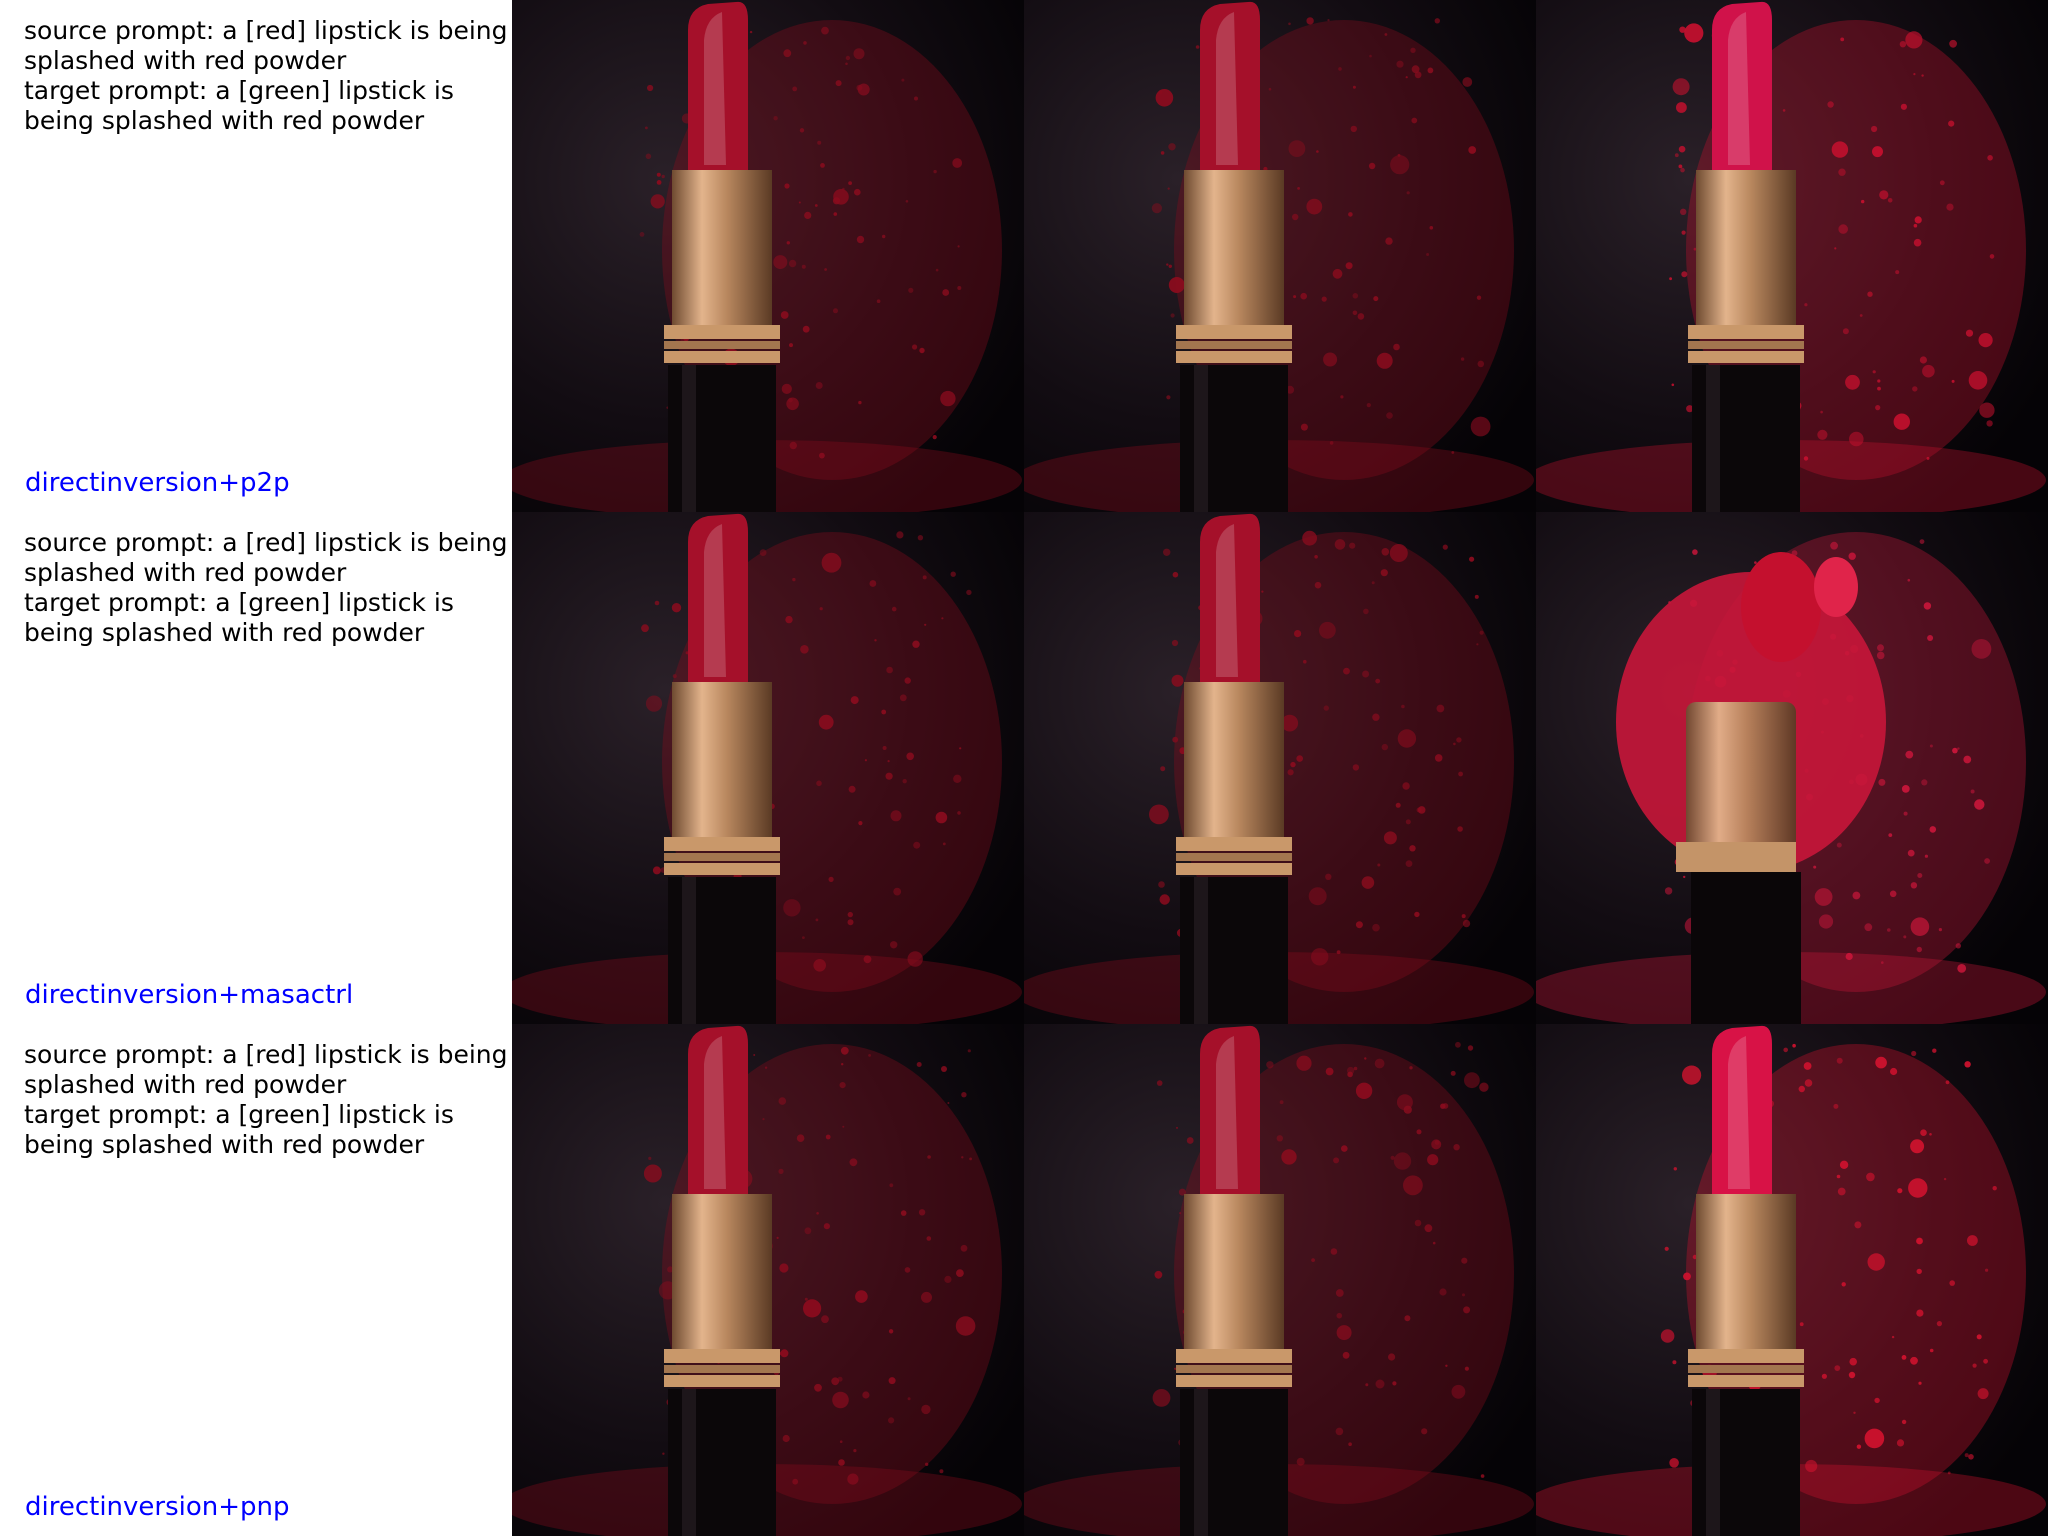 The image size is (2048, 1536). Describe the element at coordinates (189, 995) in the screenshot. I see `method-label: directinversion+masactrl` at that location.